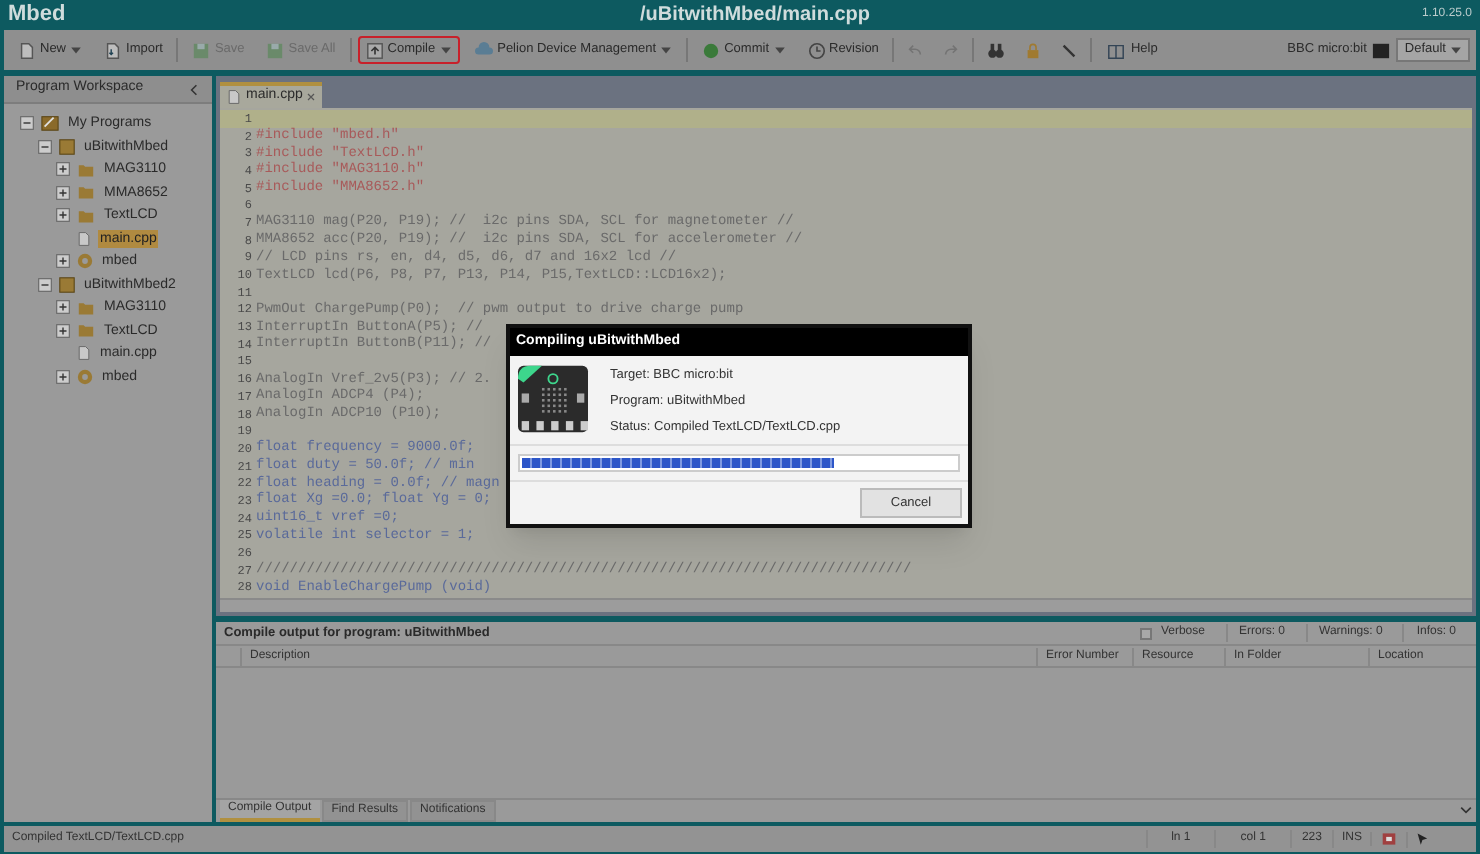 This screenshot has width=1480, height=854. What do you see at coordinates (996, 50) in the screenshot?
I see `binoculars-icon` at bounding box center [996, 50].